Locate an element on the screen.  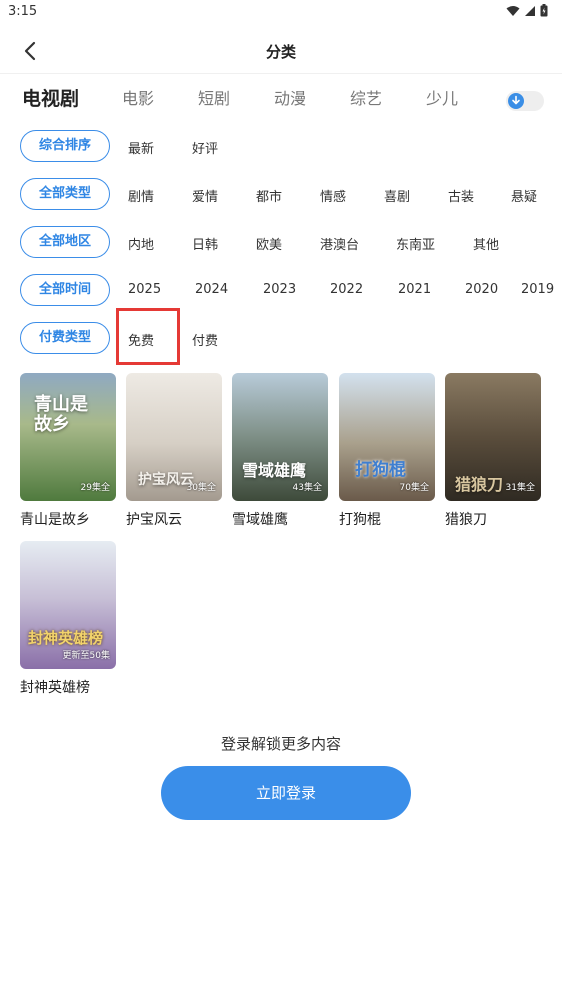
wifi-icon is located at coordinates (513, 10).